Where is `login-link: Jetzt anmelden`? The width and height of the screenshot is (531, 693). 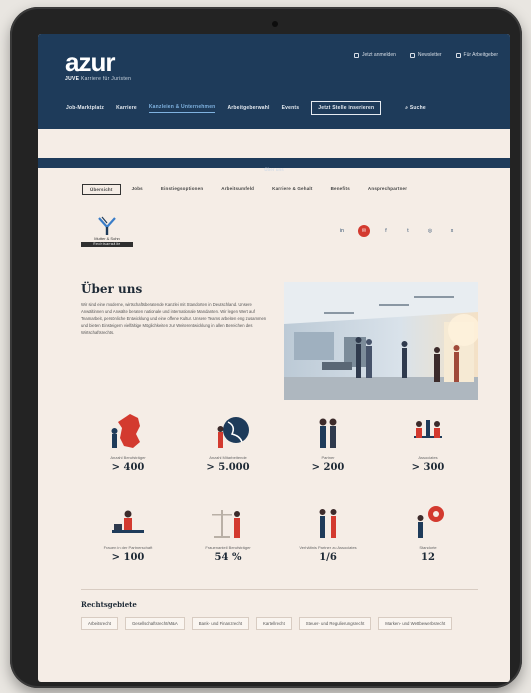
login-link: Jetzt anmelden is located at coordinates (374, 55).